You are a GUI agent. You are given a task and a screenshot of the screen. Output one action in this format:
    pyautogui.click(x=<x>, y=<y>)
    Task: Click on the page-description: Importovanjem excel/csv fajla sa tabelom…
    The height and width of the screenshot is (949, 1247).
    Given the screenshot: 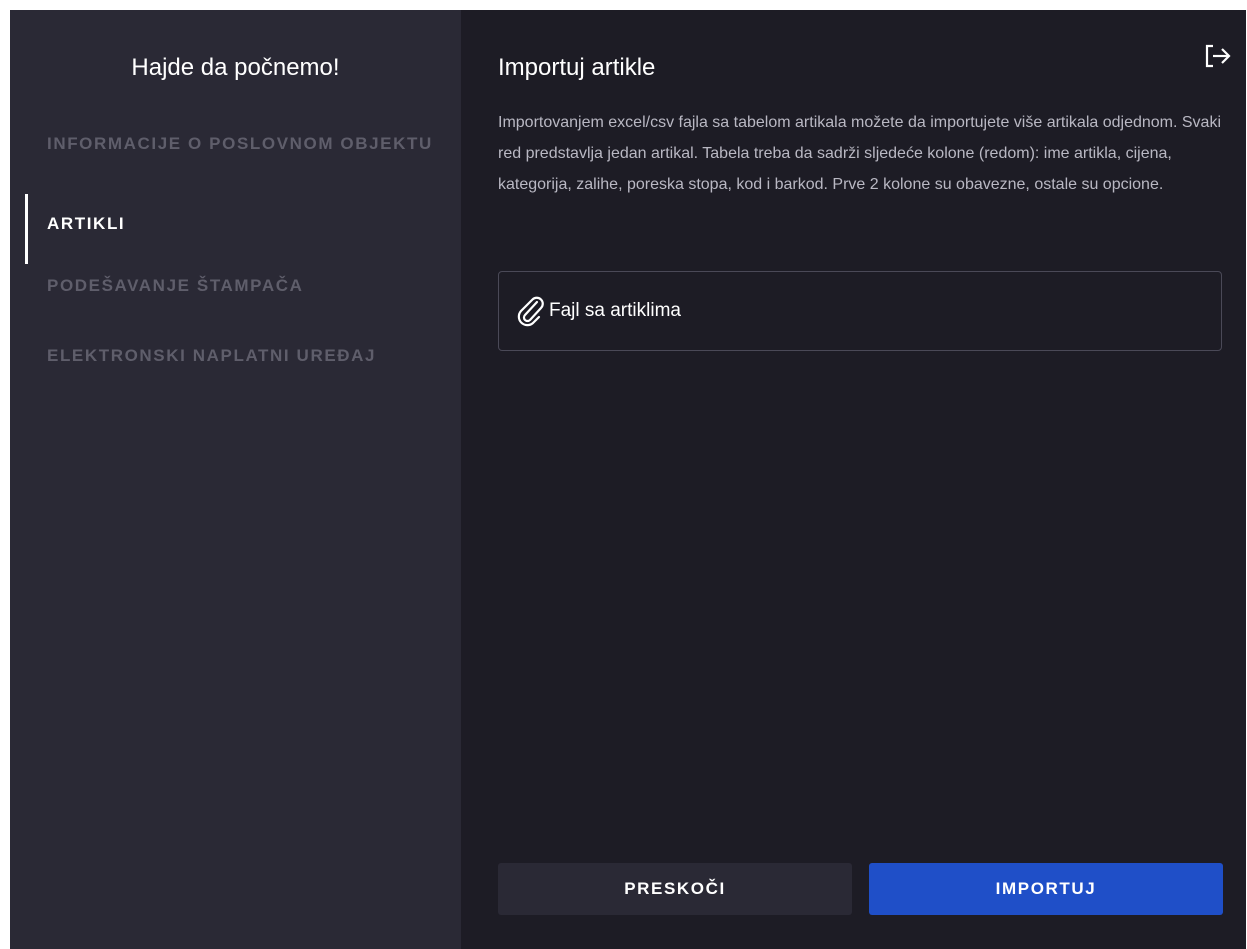 What is the action you would take?
    pyautogui.click(x=859, y=153)
    